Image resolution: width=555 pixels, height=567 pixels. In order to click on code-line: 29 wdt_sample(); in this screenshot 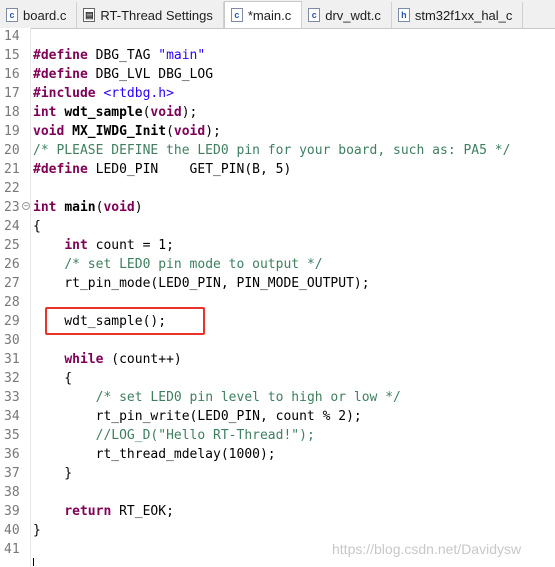, I will do `click(277, 321)`.